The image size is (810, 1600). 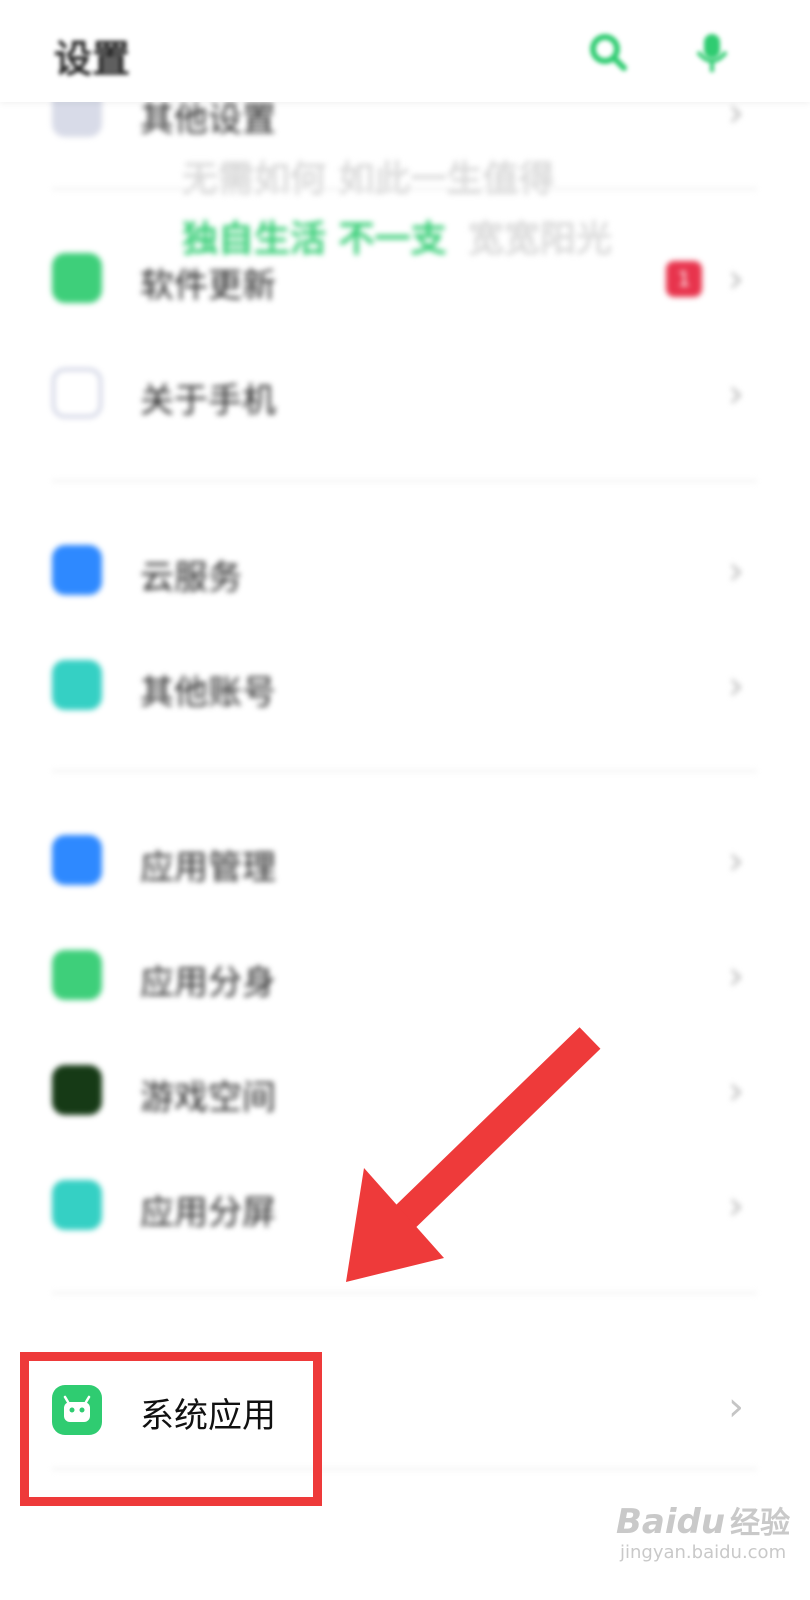 What do you see at coordinates (405, 1205) in the screenshot?
I see `settings-row-split-screen: 应用分屏 ›` at bounding box center [405, 1205].